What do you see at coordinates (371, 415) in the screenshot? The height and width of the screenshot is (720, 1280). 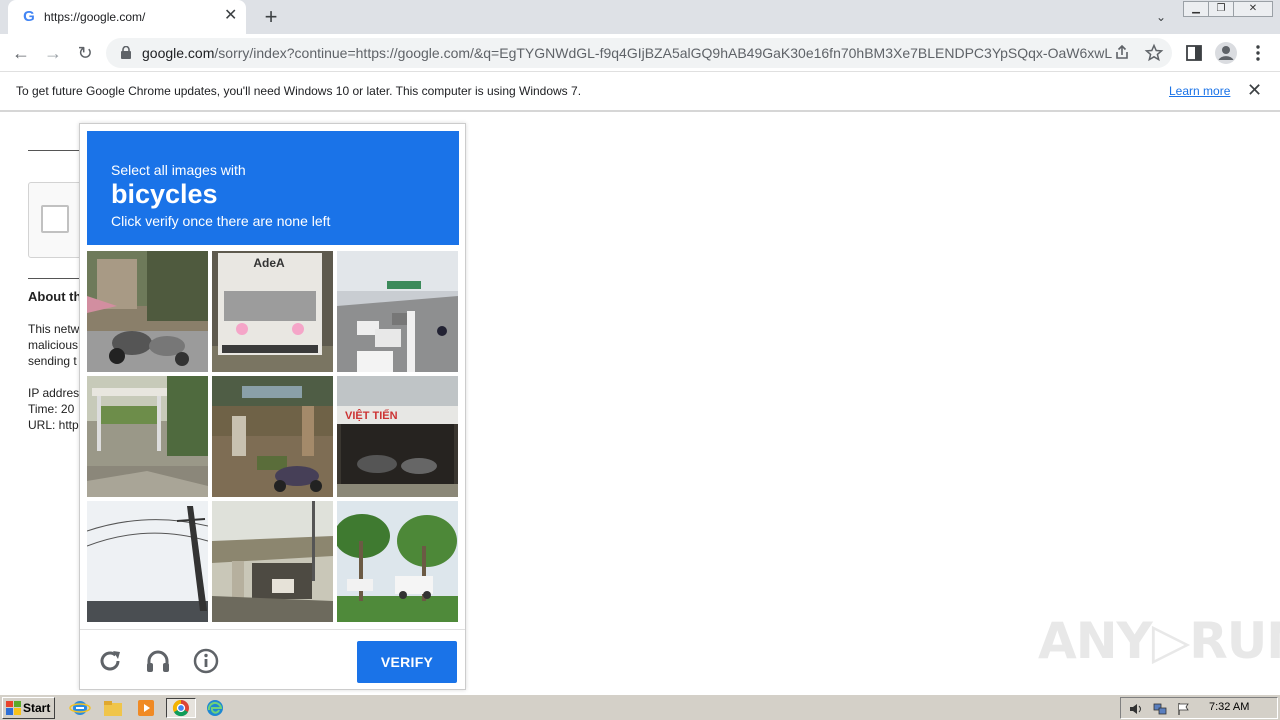 I see `shop-sign-text: VIỆT TIẾN` at bounding box center [371, 415].